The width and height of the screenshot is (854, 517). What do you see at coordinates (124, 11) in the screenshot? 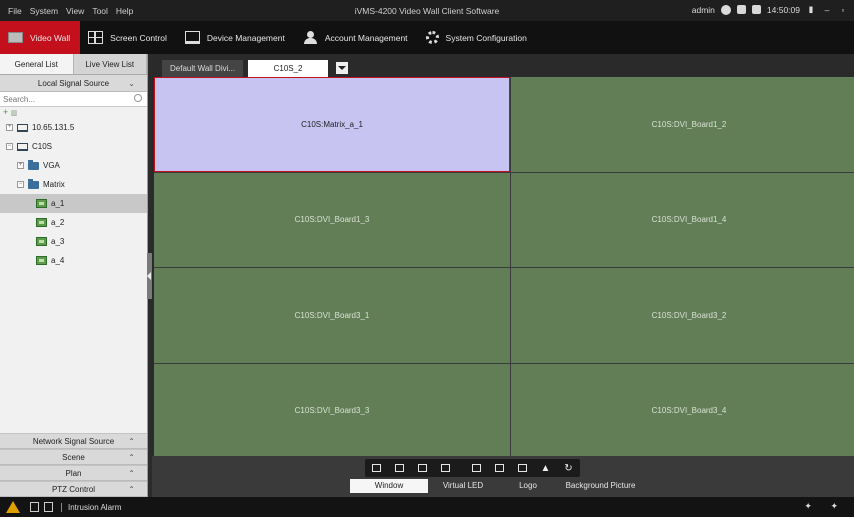
I see `menu-help: Help` at bounding box center [124, 11].